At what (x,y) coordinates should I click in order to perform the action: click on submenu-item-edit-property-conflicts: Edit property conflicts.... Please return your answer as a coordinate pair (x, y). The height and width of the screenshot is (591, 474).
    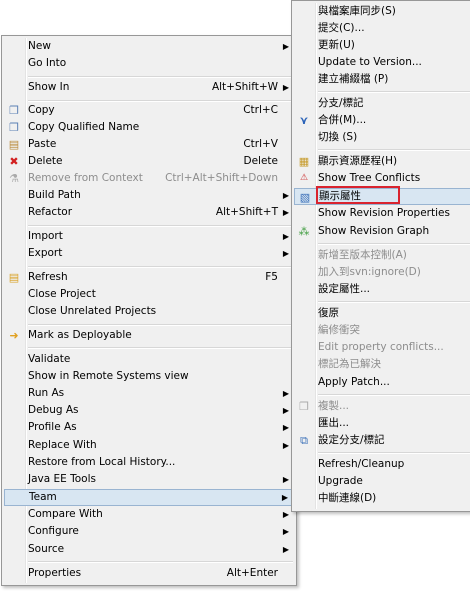
    Looking at the image, I should click on (382, 347).